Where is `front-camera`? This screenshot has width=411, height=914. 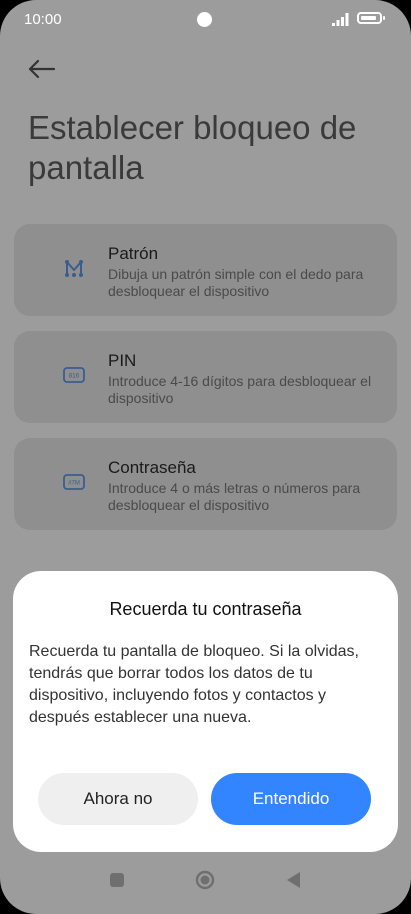 front-camera is located at coordinates (204, 19).